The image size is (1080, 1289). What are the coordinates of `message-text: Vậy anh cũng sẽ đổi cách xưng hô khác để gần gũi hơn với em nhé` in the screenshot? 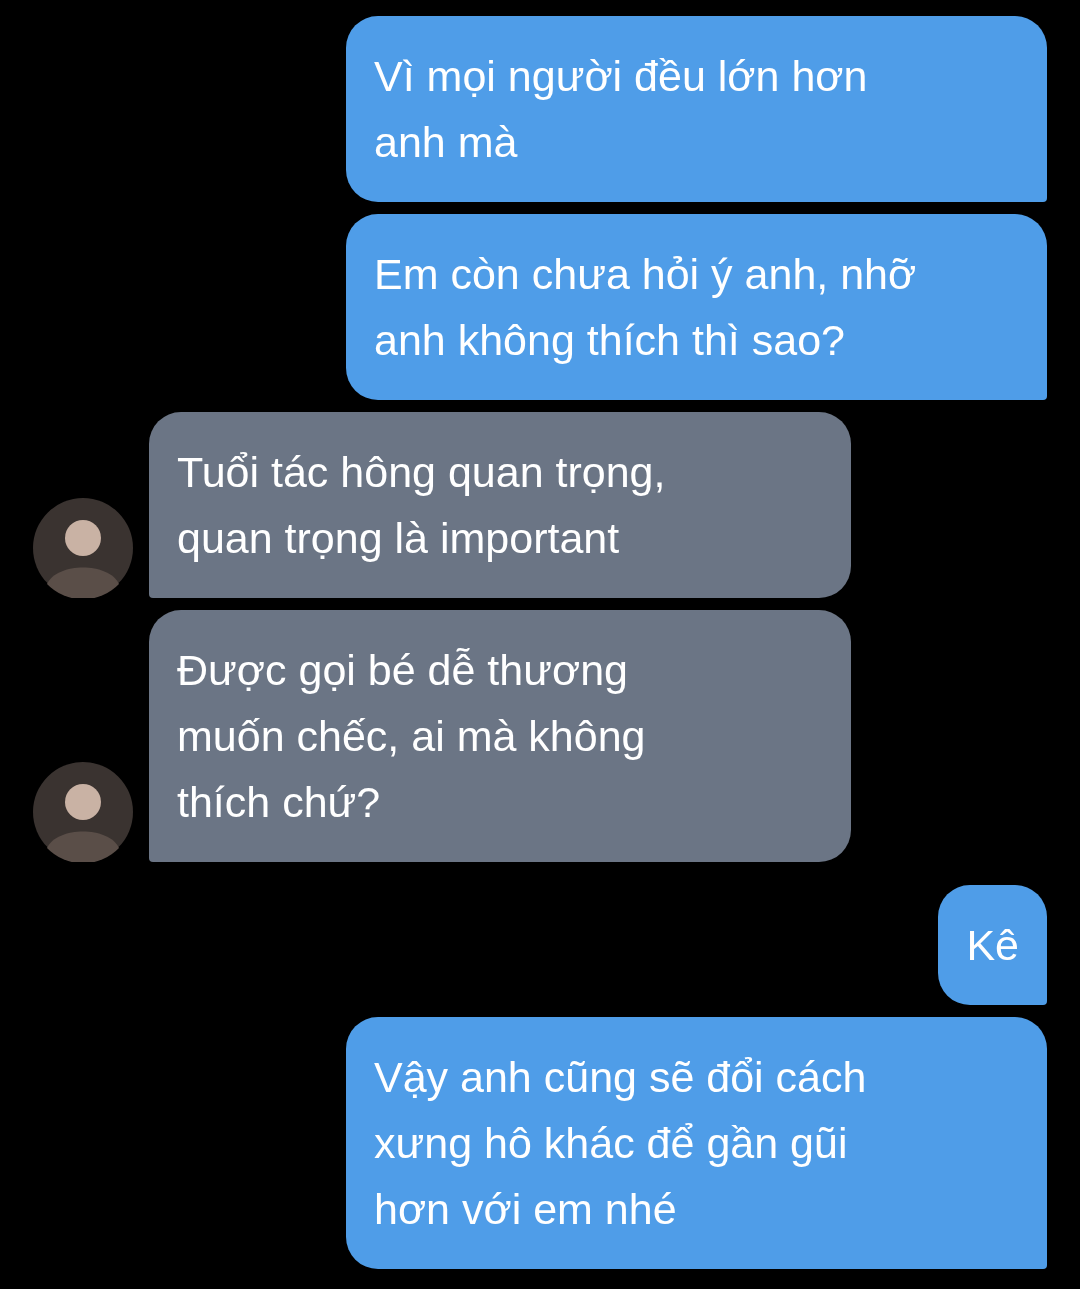 It's located at (621, 1143).